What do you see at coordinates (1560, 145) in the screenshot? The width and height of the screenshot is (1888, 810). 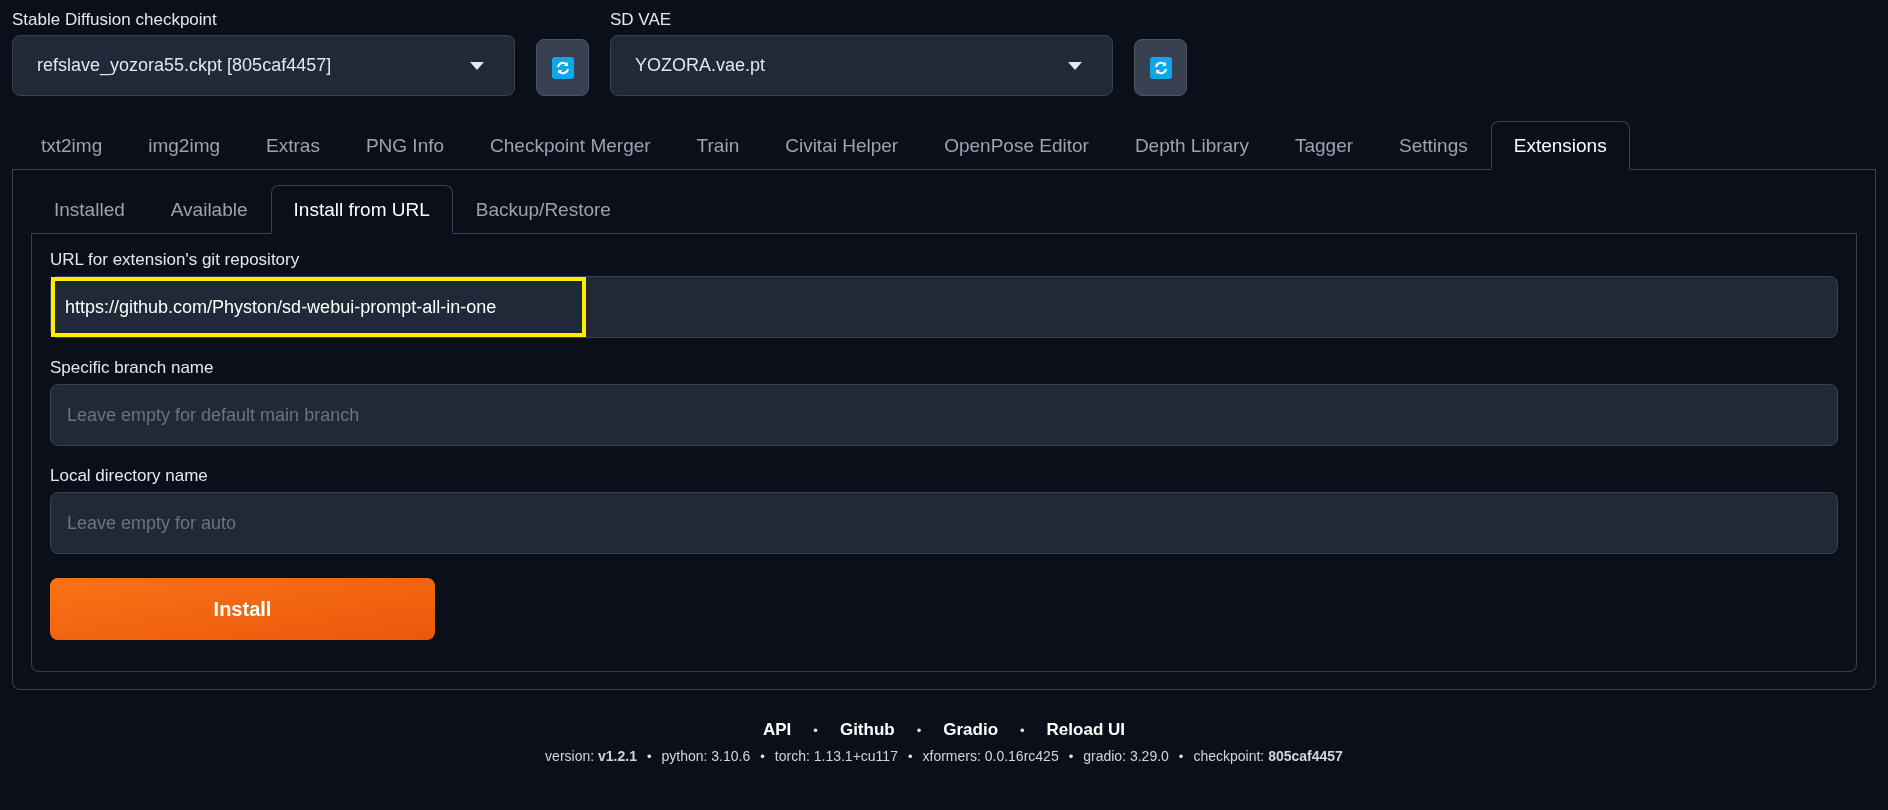 I see `main-tab: Extensions` at bounding box center [1560, 145].